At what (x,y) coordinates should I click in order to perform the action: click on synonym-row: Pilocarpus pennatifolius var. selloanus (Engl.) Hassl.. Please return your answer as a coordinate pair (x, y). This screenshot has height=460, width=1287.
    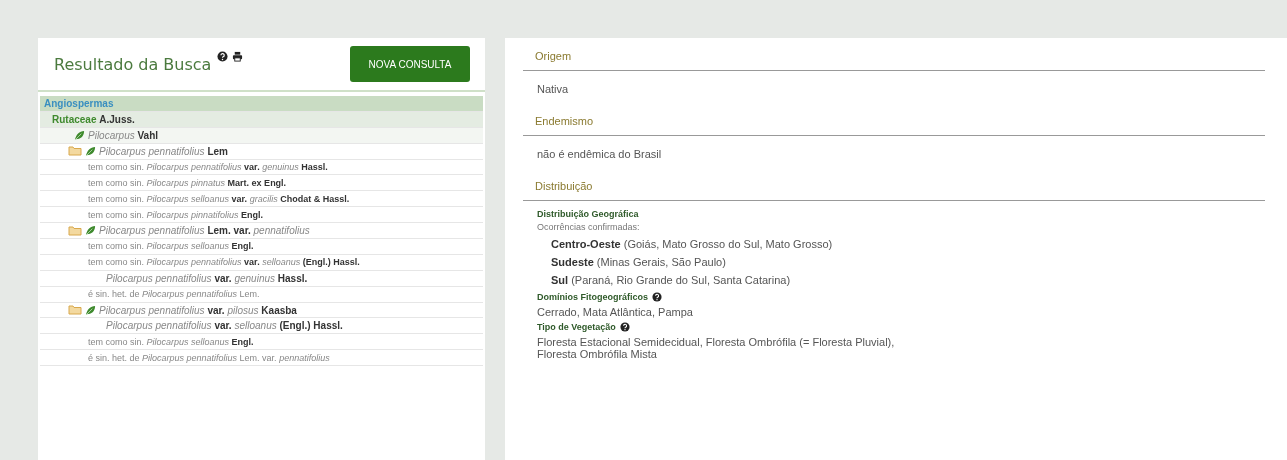
    Looking at the image, I should click on (261, 326).